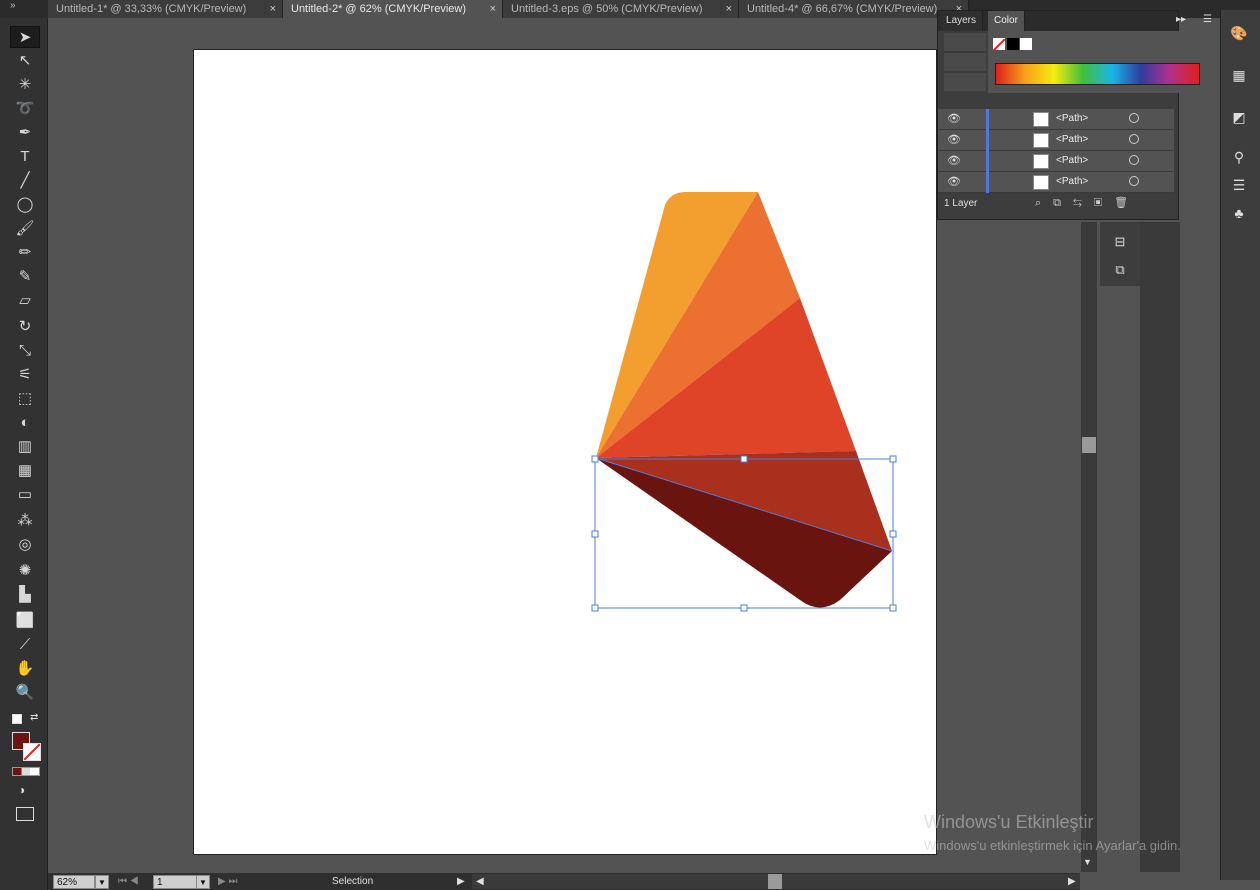  Describe the element at coordinates (74, 882) in the screenshot. I see `zoom-field: 62%` at that location.